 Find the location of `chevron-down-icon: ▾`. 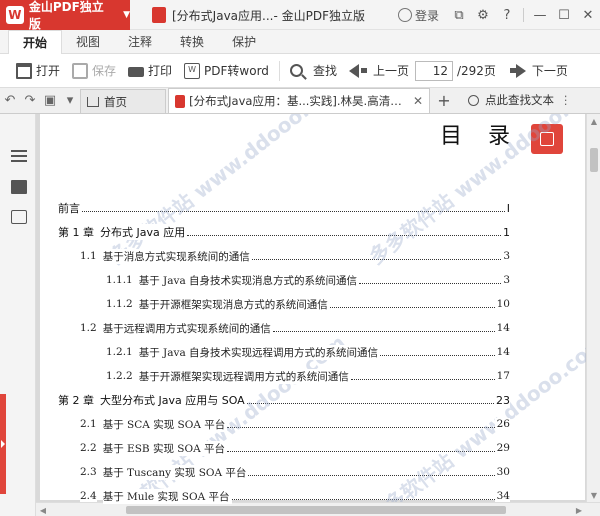

chevron-down-icon: ▾ is located at coordinates (70, 100).